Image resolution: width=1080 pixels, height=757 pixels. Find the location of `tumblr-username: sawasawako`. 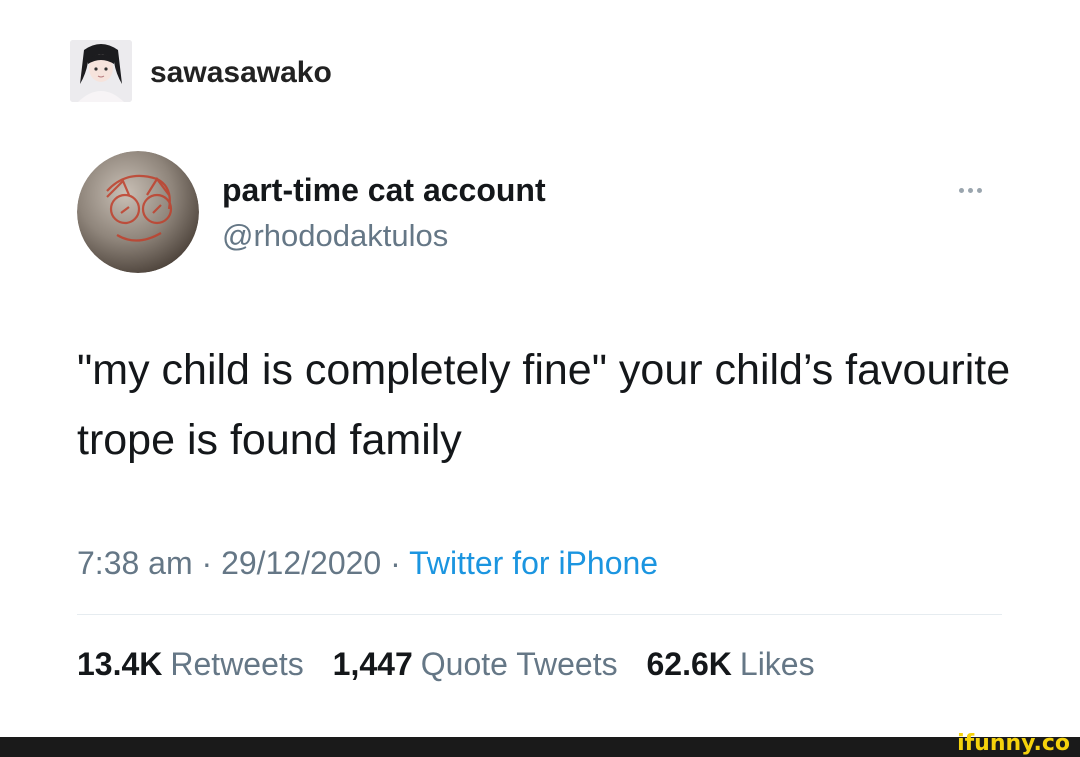

tumblr-username: sawasawako is located at coordinates (241, 73).